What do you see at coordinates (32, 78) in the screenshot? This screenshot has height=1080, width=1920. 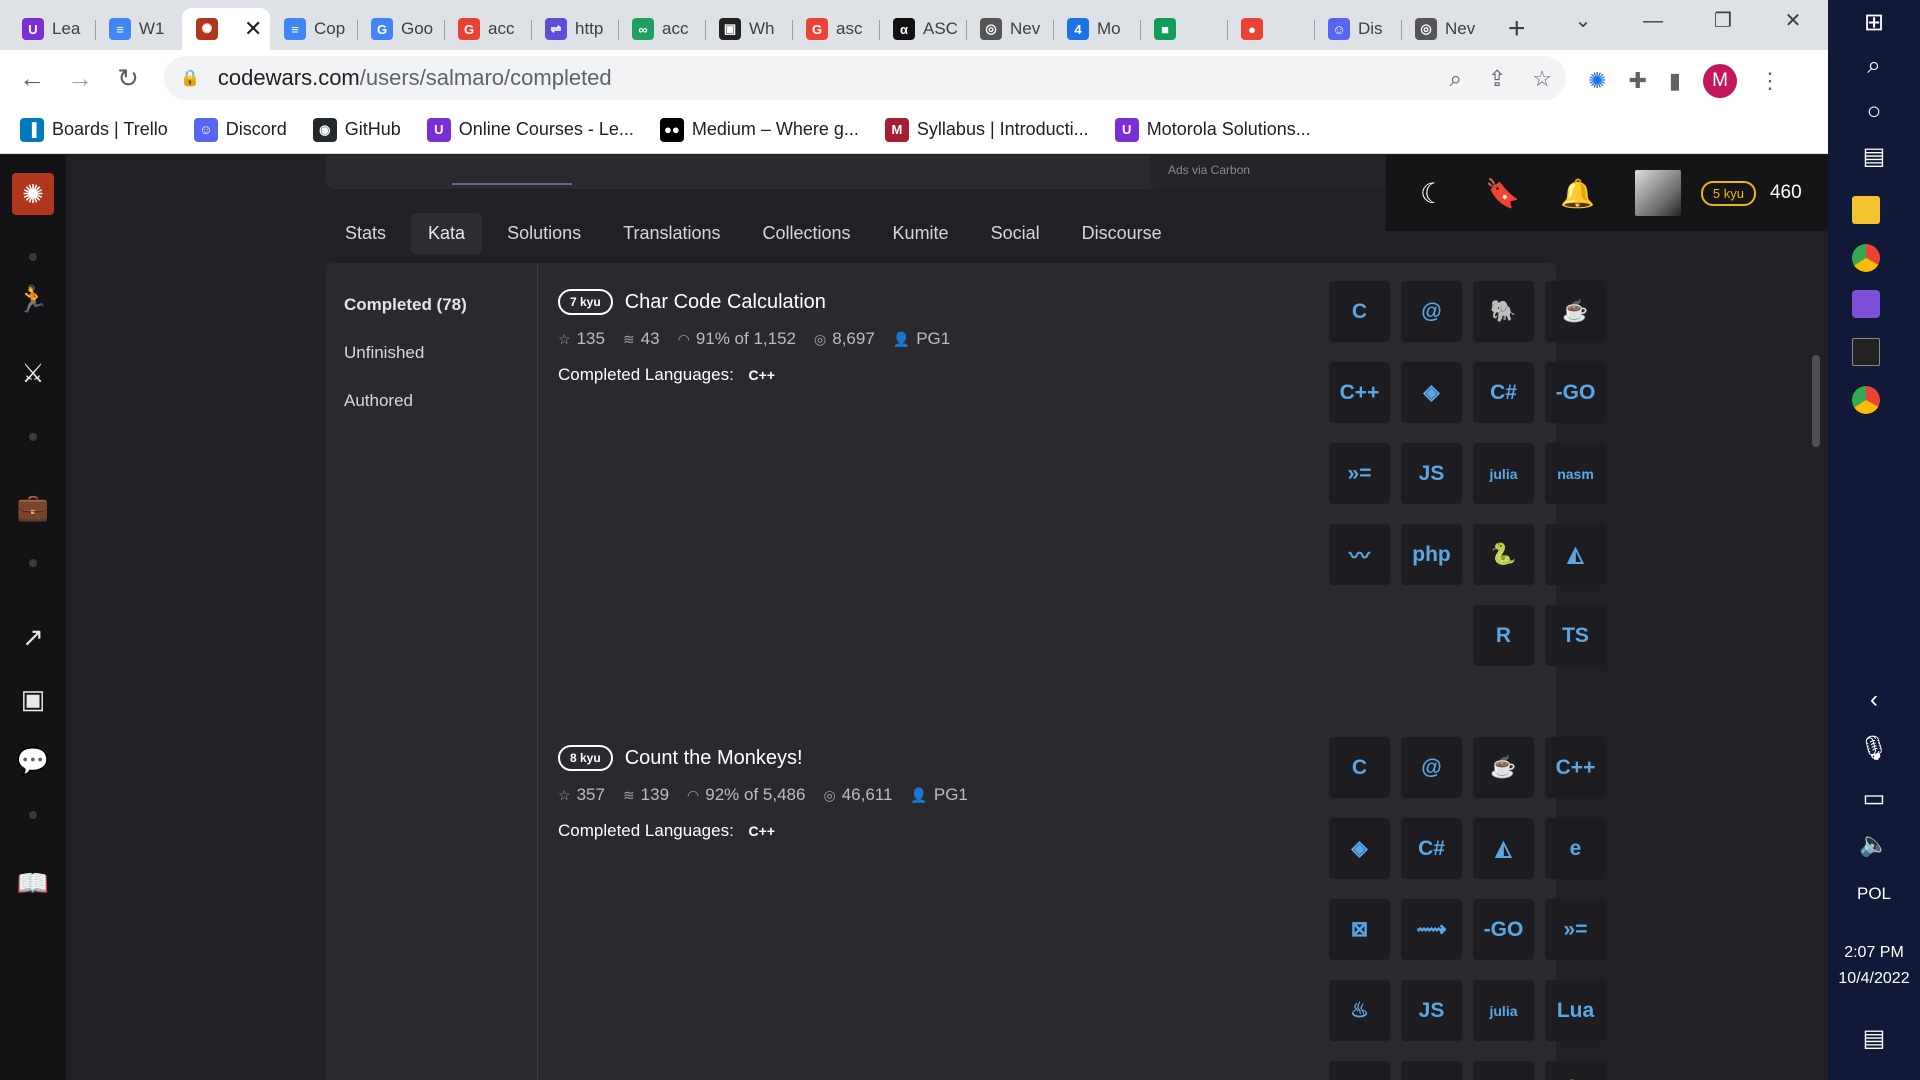 I see `back-button: ←` at bounding box center [32, 78].